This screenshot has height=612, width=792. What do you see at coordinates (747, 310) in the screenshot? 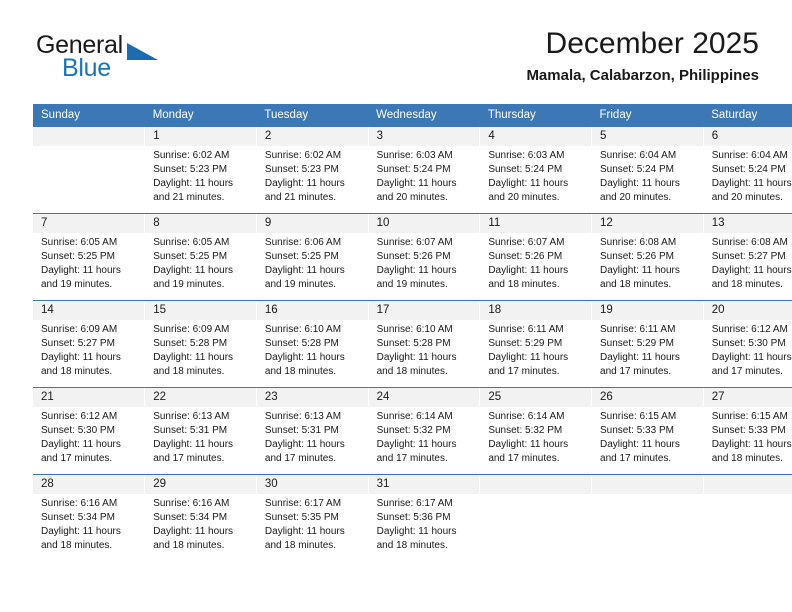
I see `day-number-cell: 20` at bounding box center [747, 310].